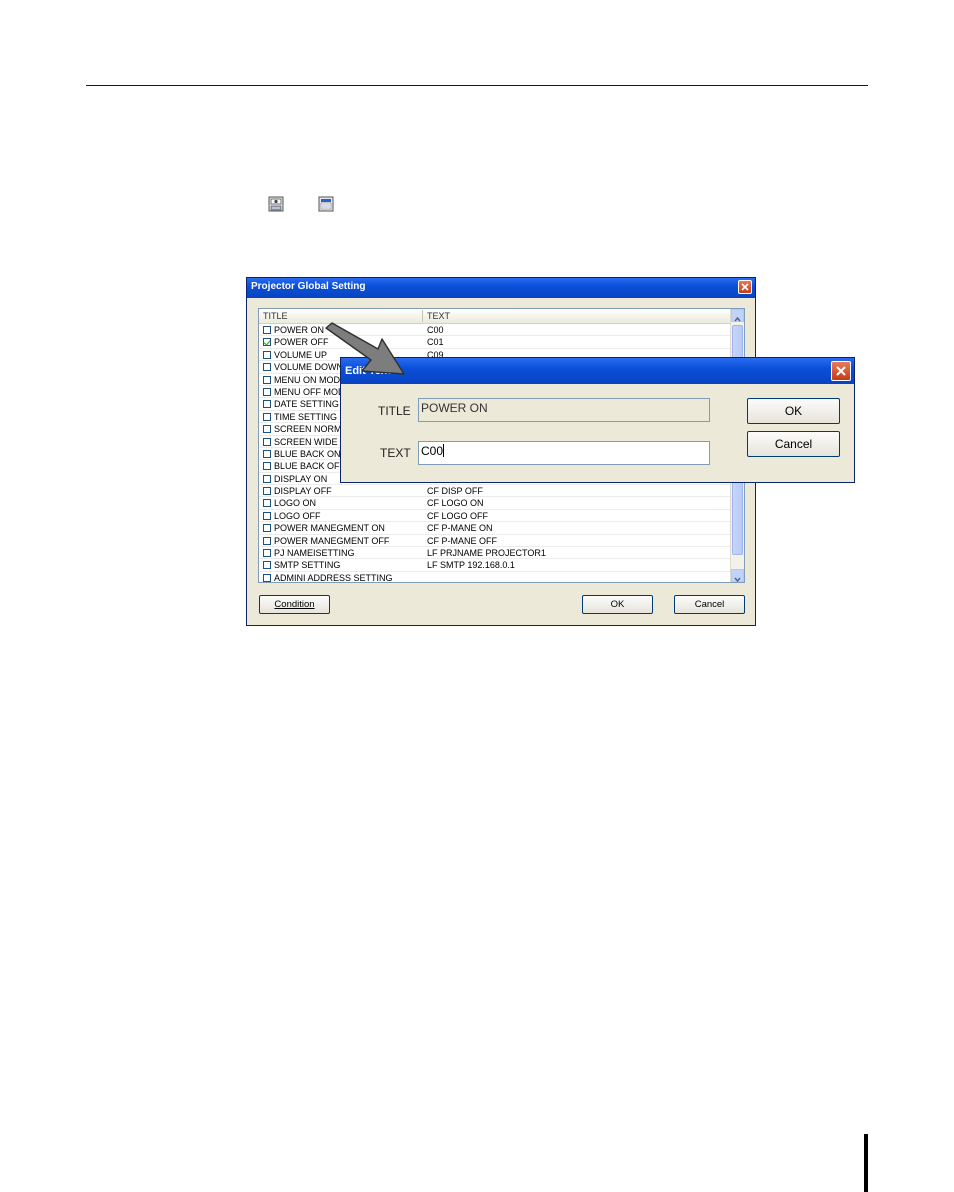 The height and width of the screenshot is (1192, 954). I want to click on text-input-value: C00, so click(432, 451).